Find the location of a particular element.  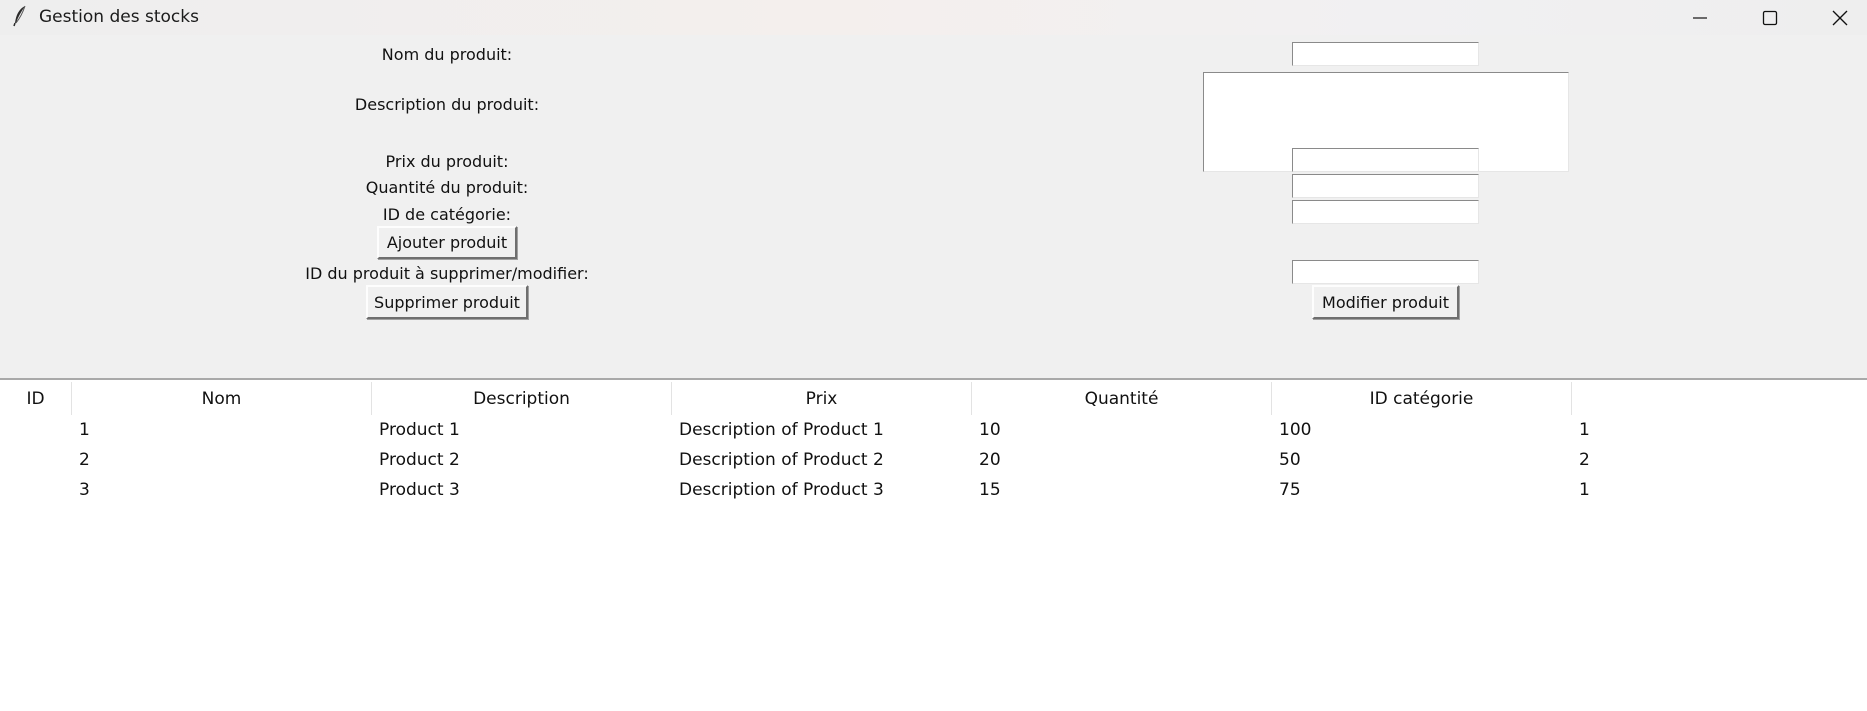

column-header-price: Prix is located at coordinates (822, 398).